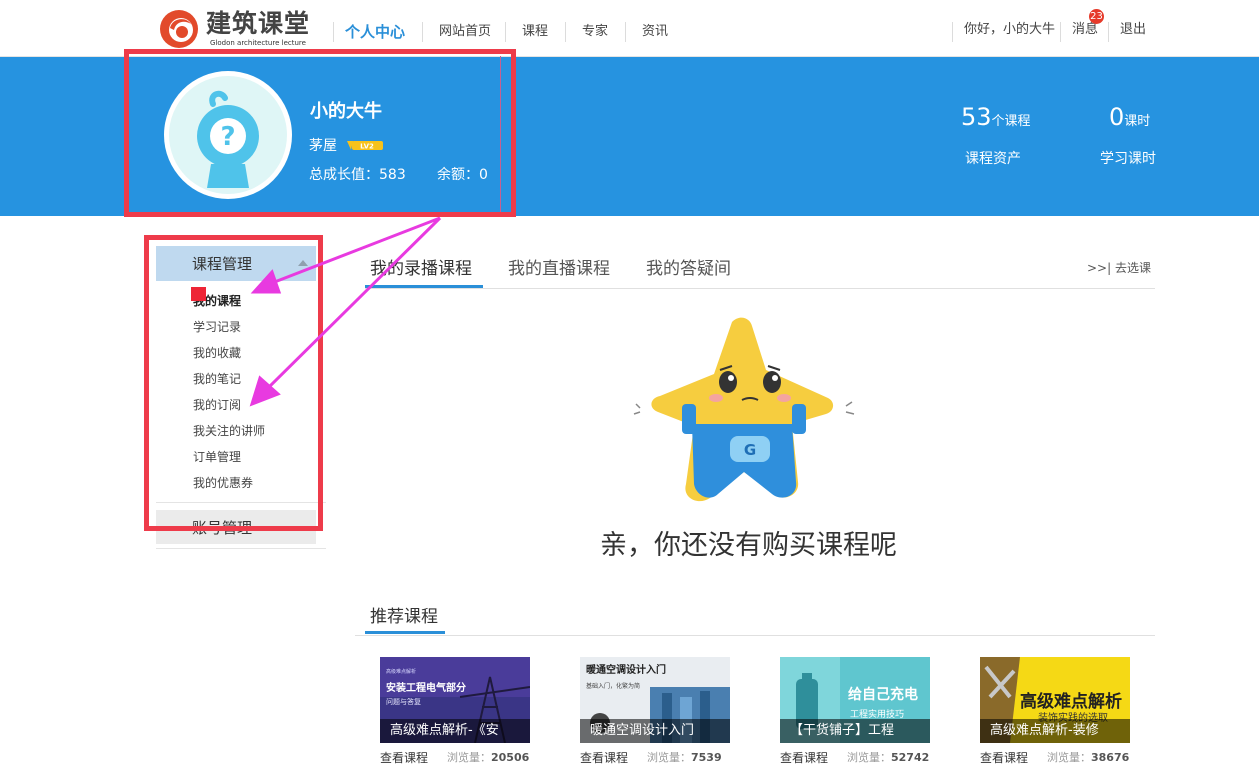 The image size is (1259, 765). I want to click on nav-personal-center: 个人中心, so click(375, 32).